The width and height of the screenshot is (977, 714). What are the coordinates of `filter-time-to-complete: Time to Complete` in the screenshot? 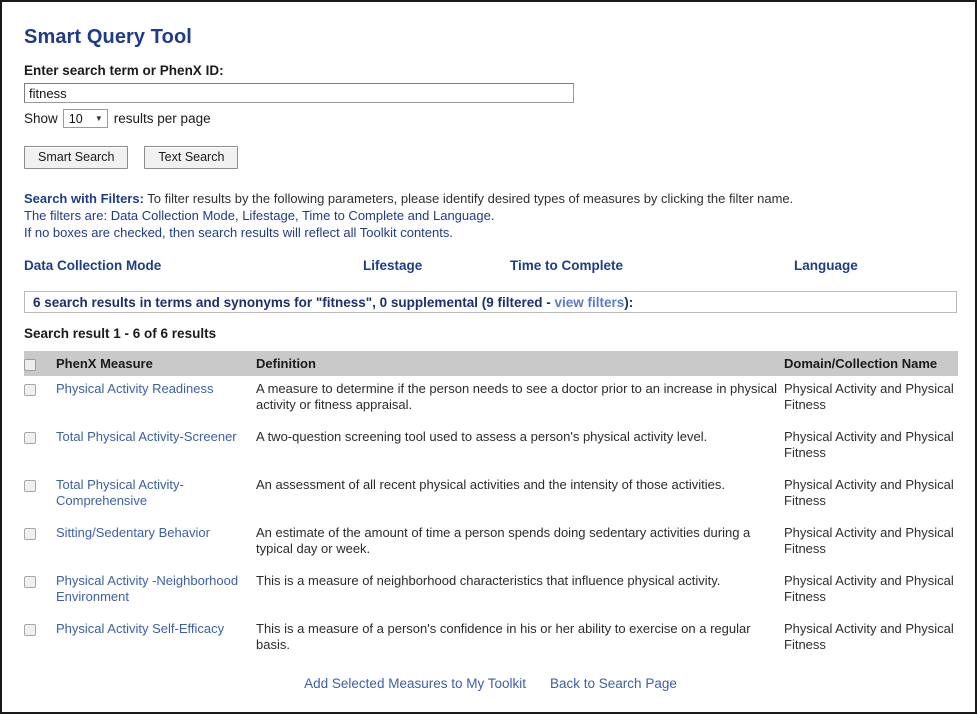 It's located at (566, 265).